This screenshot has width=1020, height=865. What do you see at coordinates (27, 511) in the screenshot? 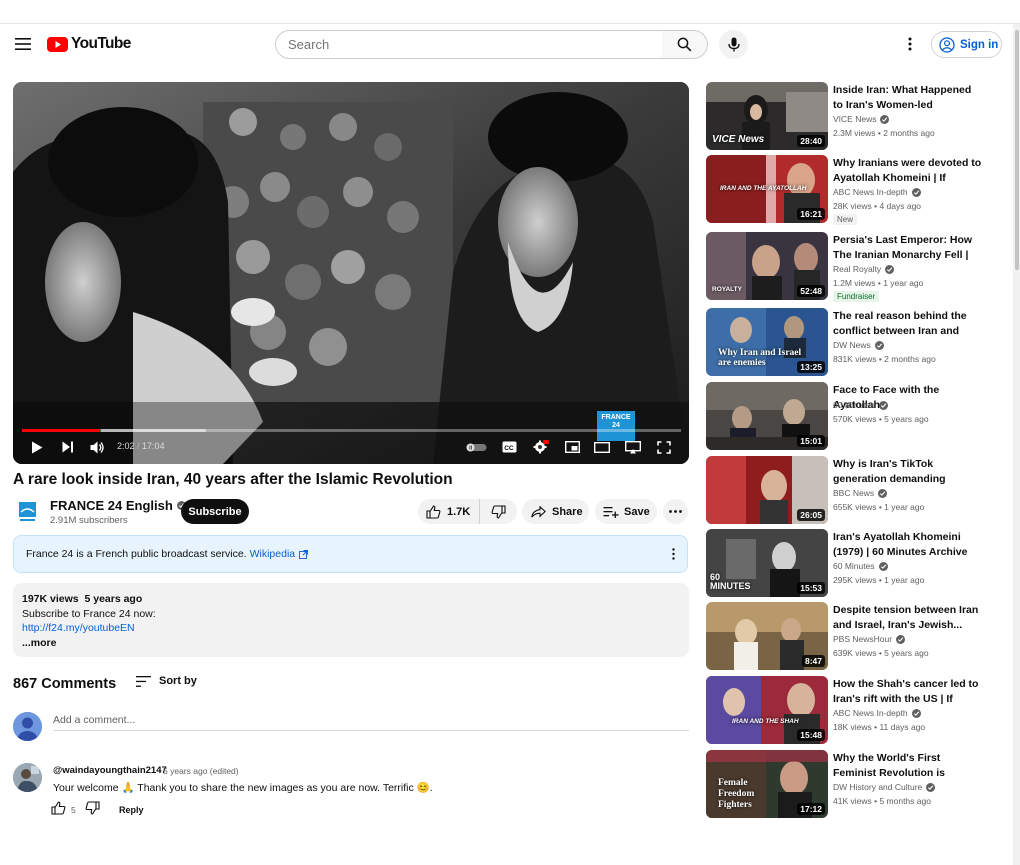
I see `channel-avatar` at bounding box center [27, 511].